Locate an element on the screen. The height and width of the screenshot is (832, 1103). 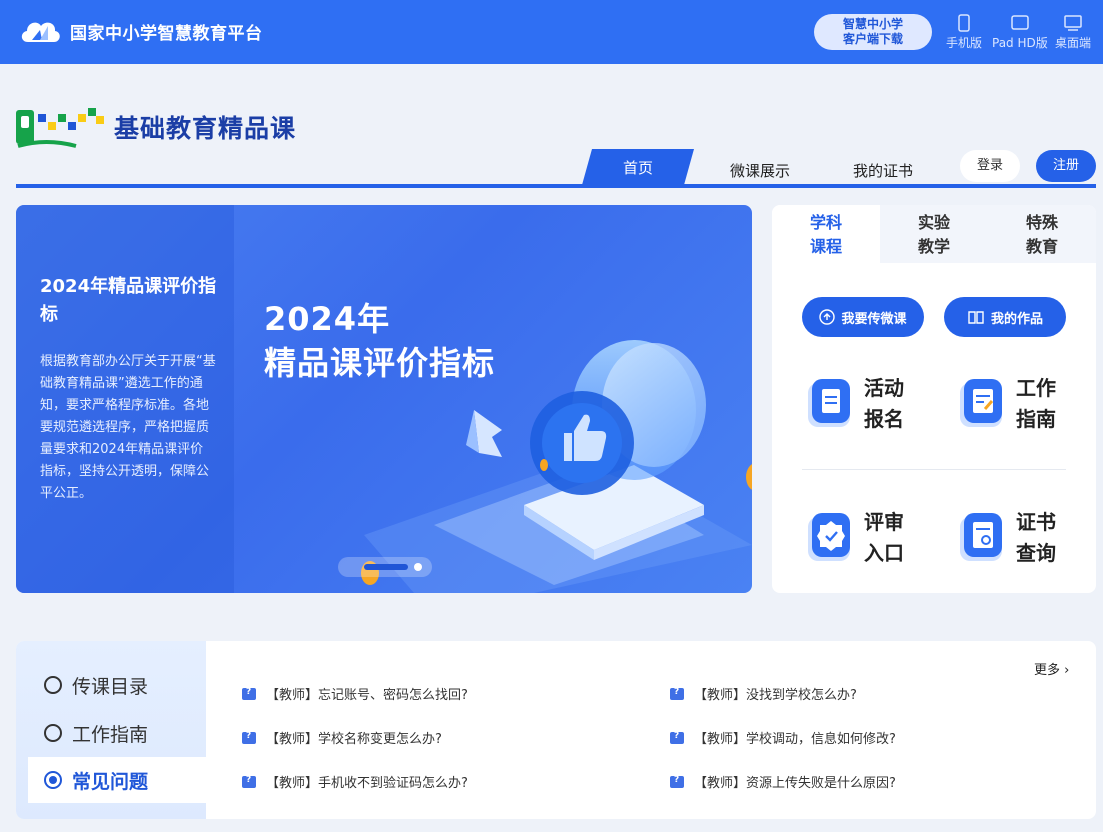
phone-icon is located at coordinates (964, 23).